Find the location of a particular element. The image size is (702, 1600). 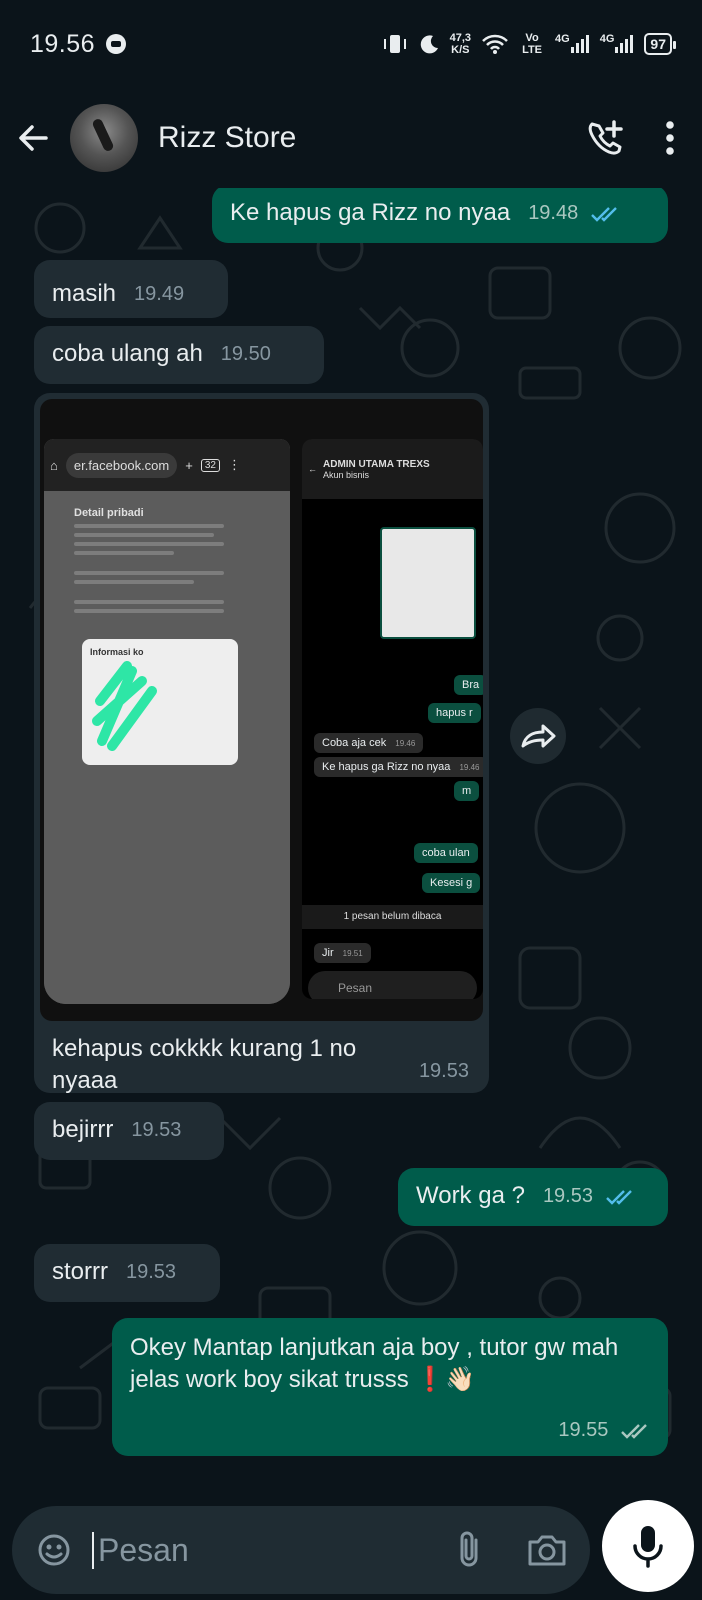

message-input-container is located at coordinates (301, 1550).